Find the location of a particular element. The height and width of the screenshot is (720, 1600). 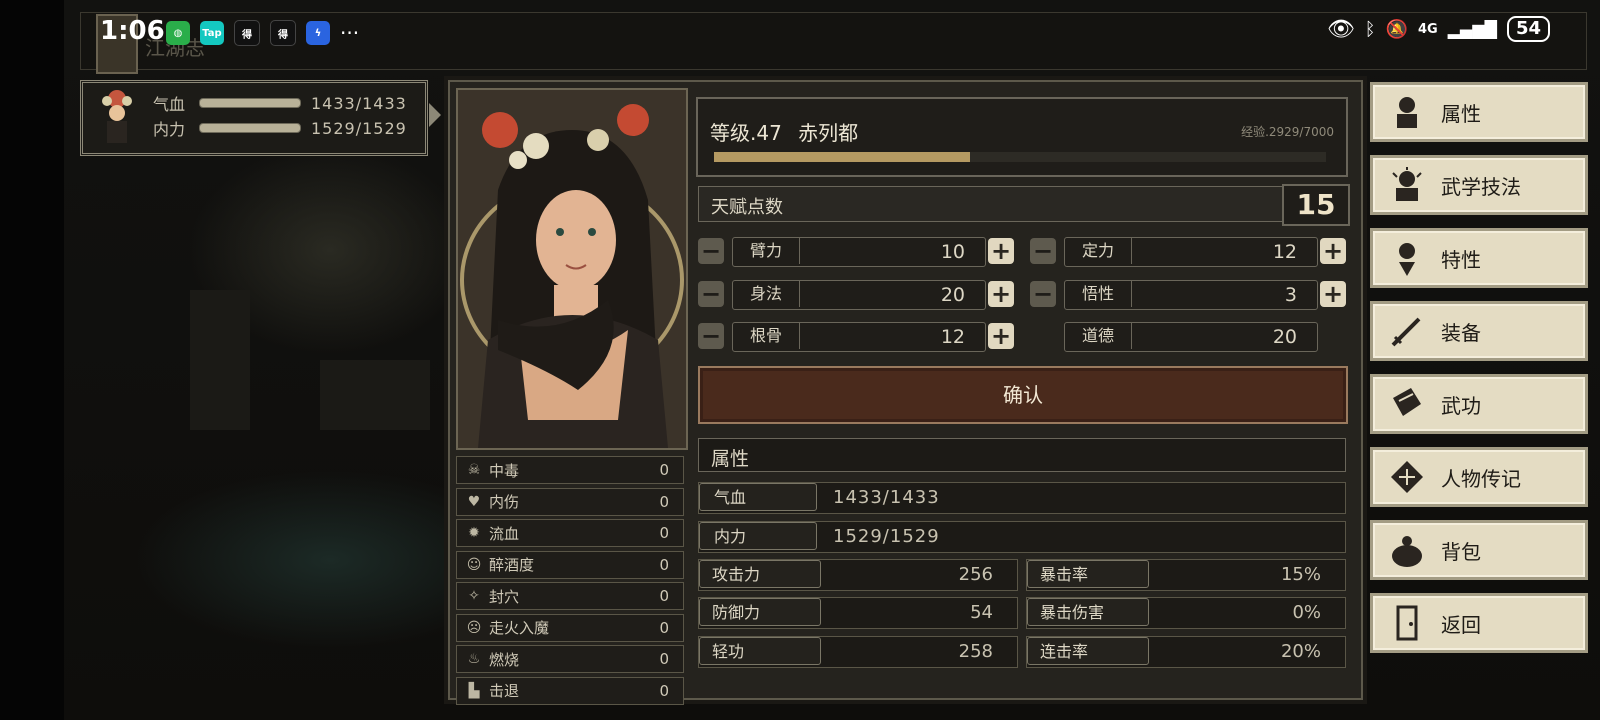

skull-icon: ☠ is located at coordinates (474, 470).